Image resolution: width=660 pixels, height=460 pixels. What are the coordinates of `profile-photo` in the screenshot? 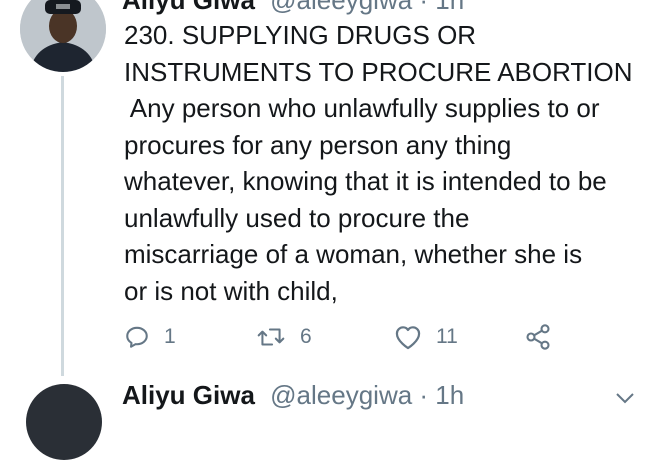 It's located at (63, 36).